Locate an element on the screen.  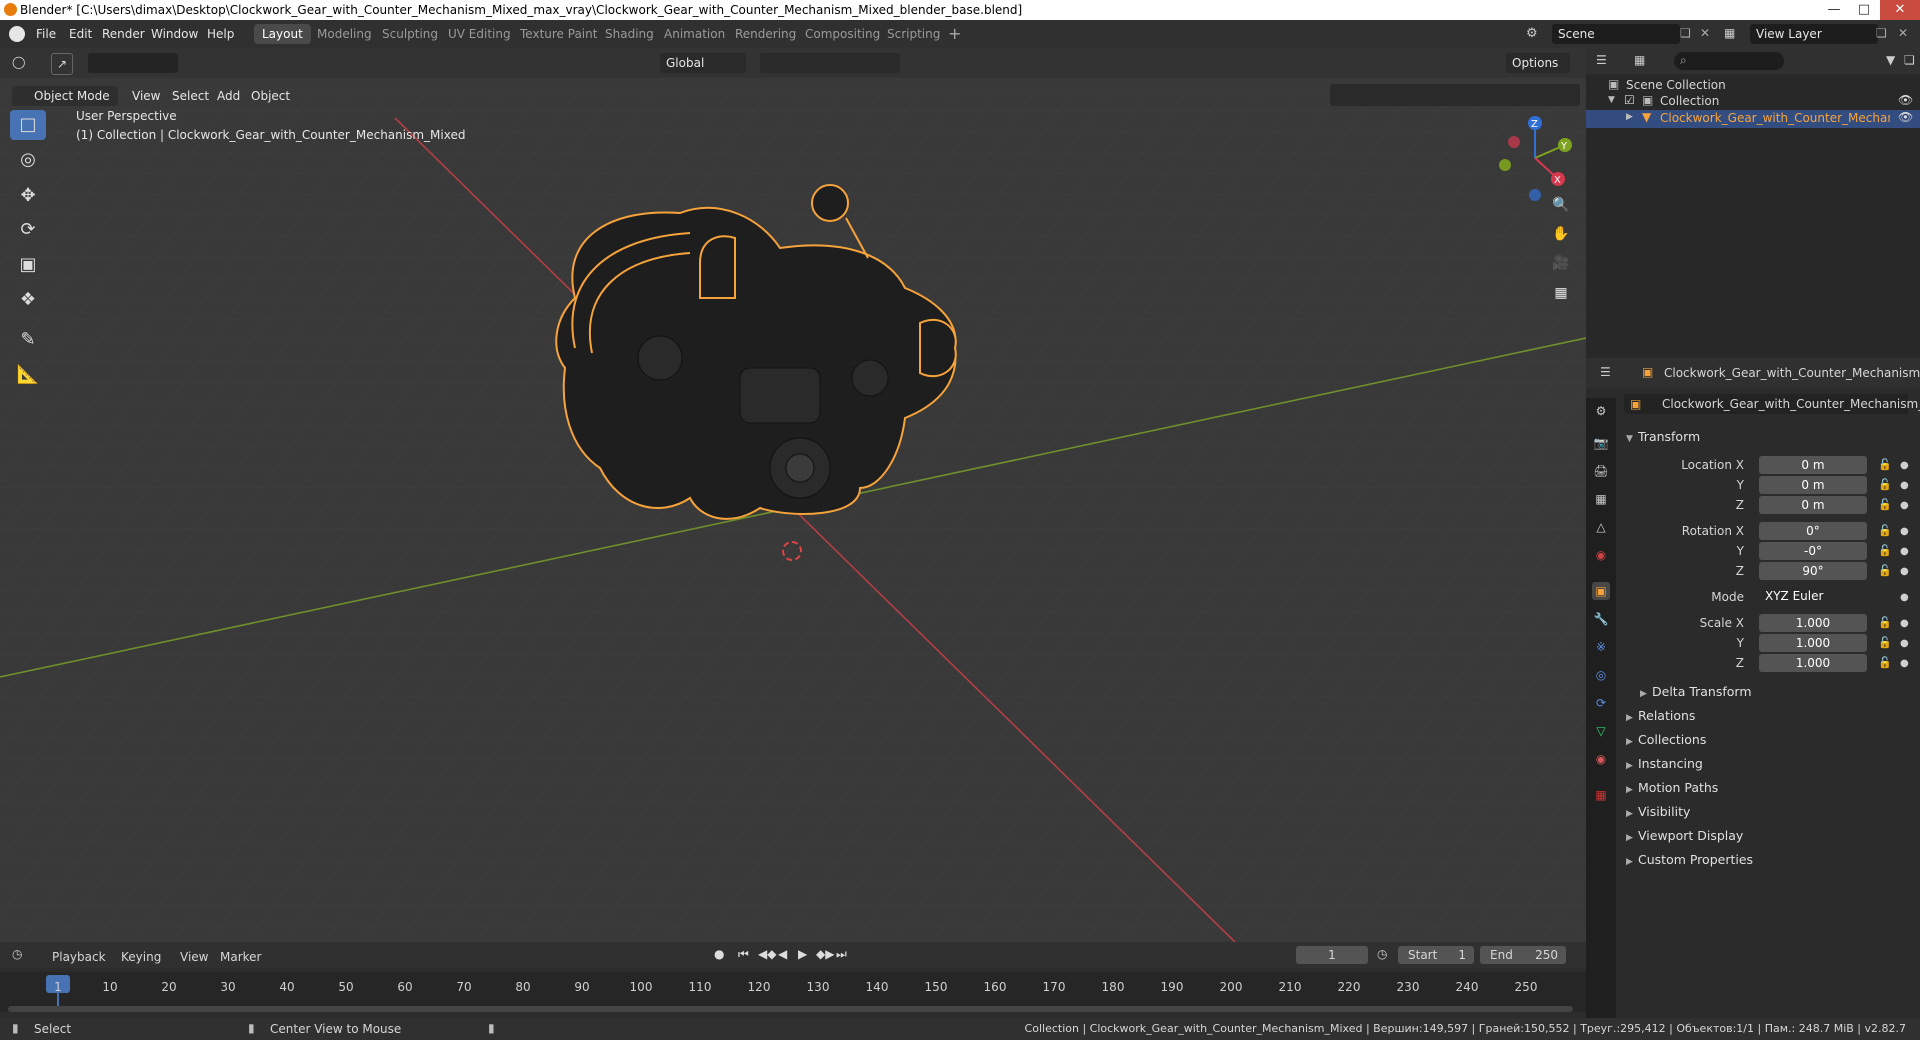
world-tab-icon: ◉ is located at coordinates (1601, 555).